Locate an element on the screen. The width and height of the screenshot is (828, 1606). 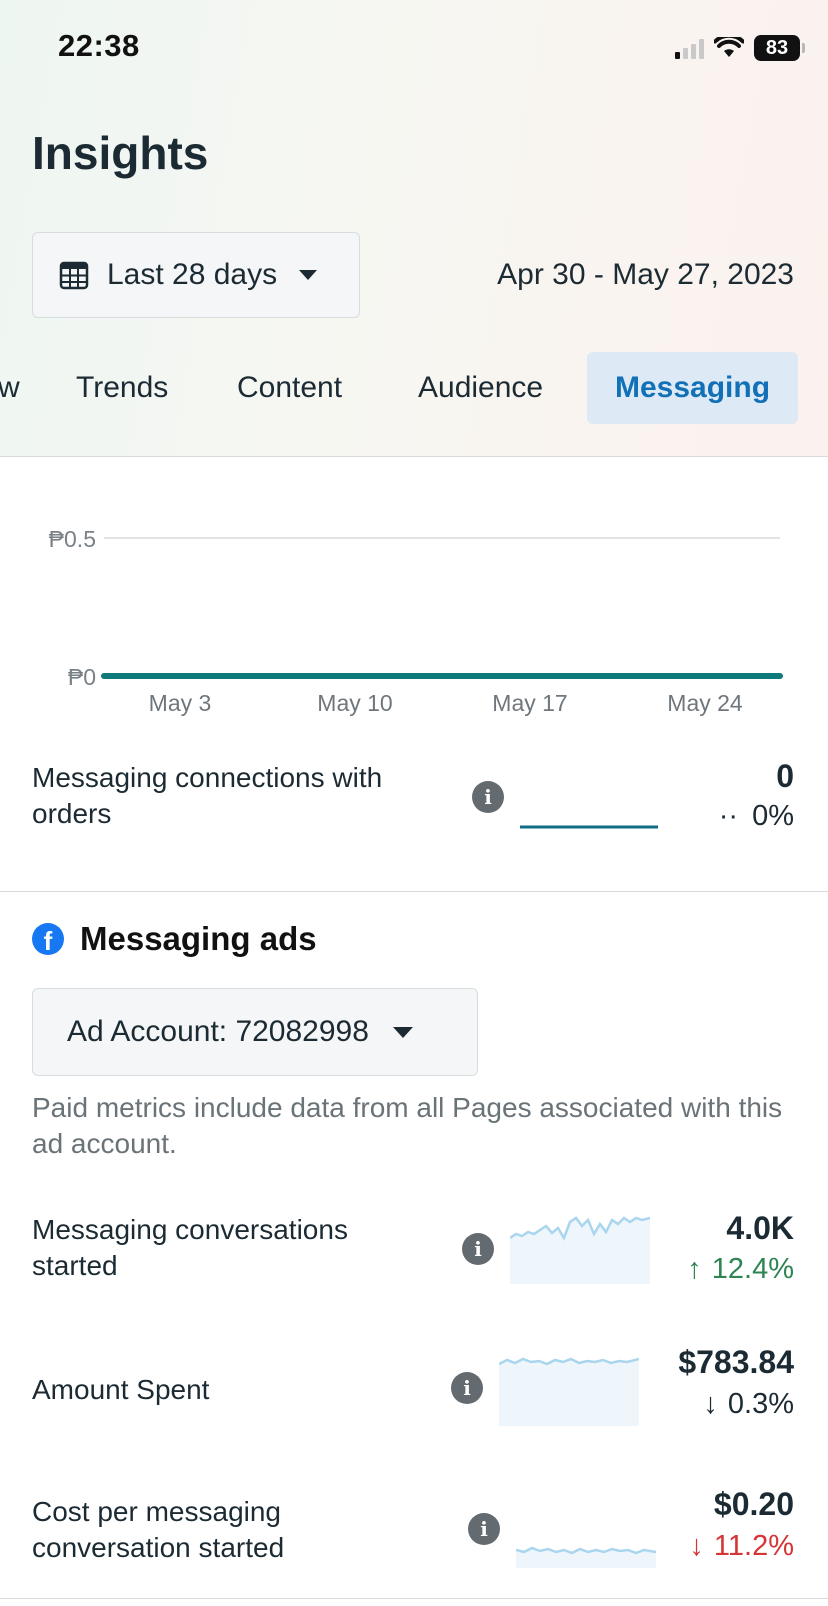
metric-label: Cost per messaging conversation started is located at coordinates (158, 1529).